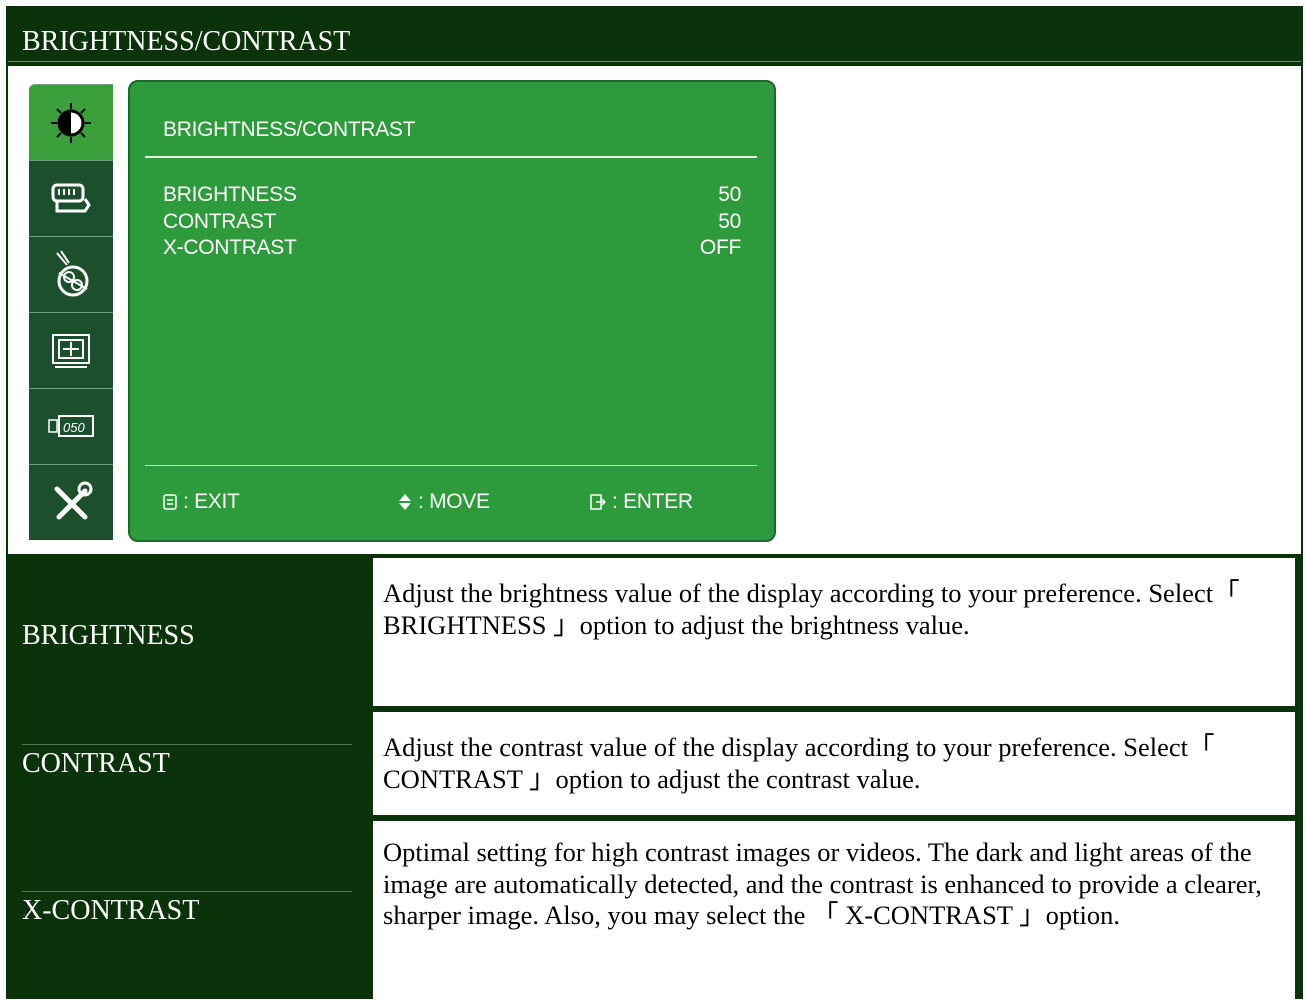 This screenshot has height=1000, width=1306. I want to click on table-row-label: BRIGHTNESS, so click(185, 632).